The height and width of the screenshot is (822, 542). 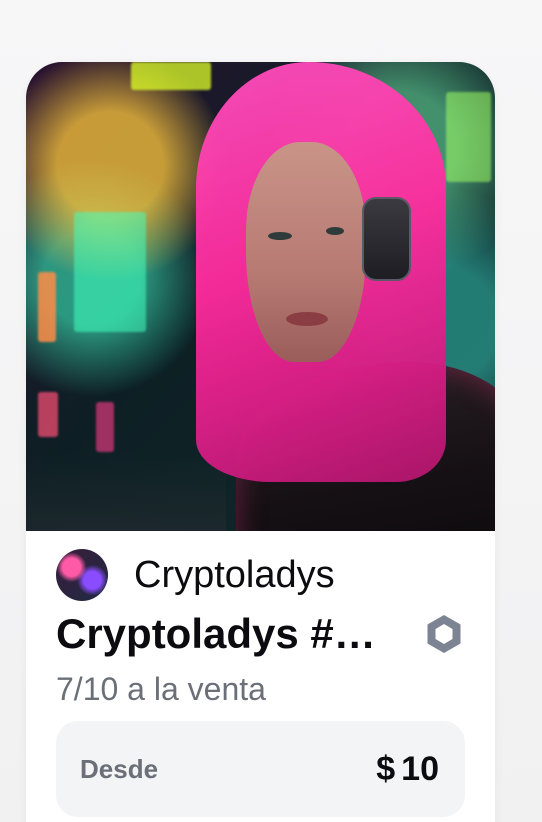 What do you see at coordinates (307, 319) in the screenshot?
I see `figure-lips` at bounding box center [307, 319].